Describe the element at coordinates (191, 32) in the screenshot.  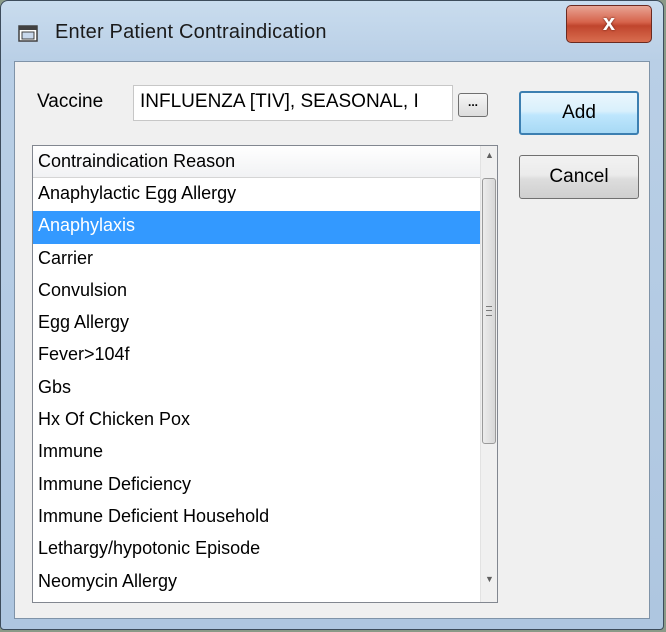
I see `window-title: Enter Patient Contraindication` at that location.